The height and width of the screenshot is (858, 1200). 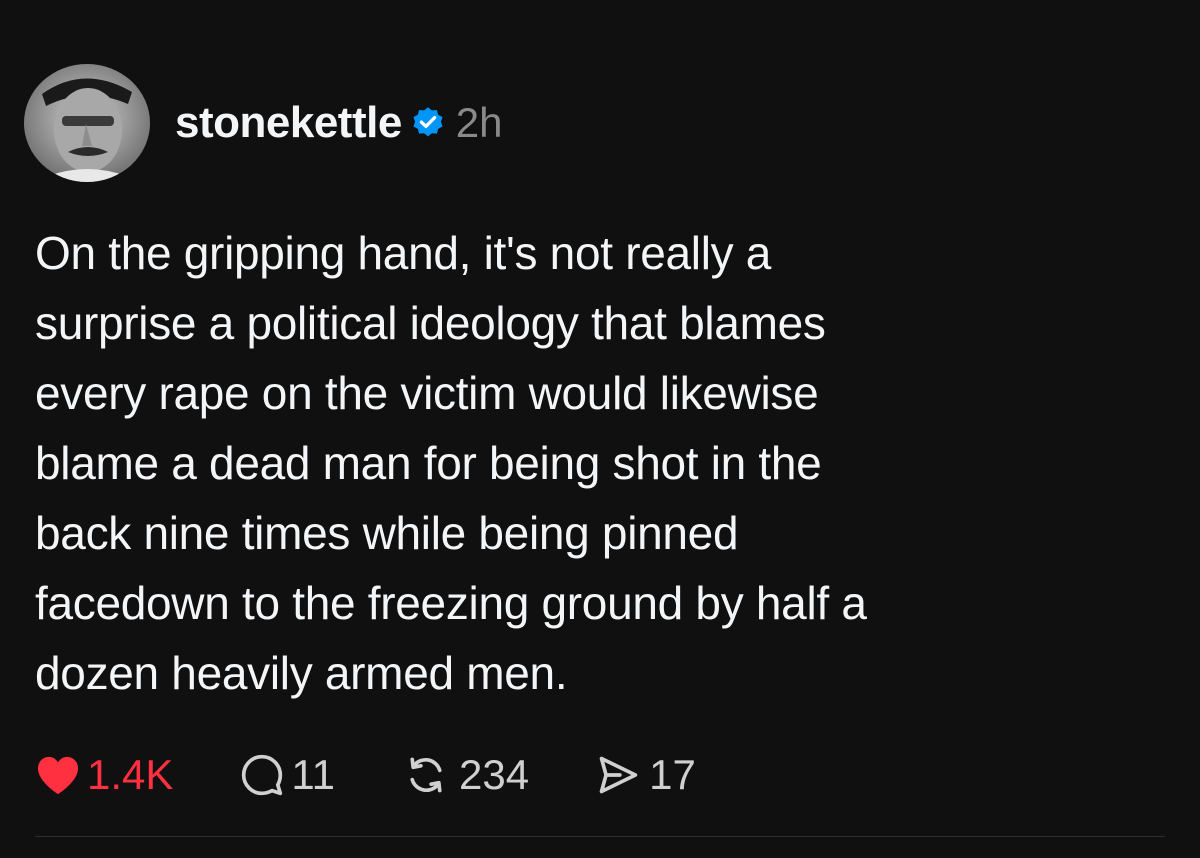 What do you see at coordinates (494, 774) in the screenshot?
I see `repost-count: 234` at bounding box center [494, 774].